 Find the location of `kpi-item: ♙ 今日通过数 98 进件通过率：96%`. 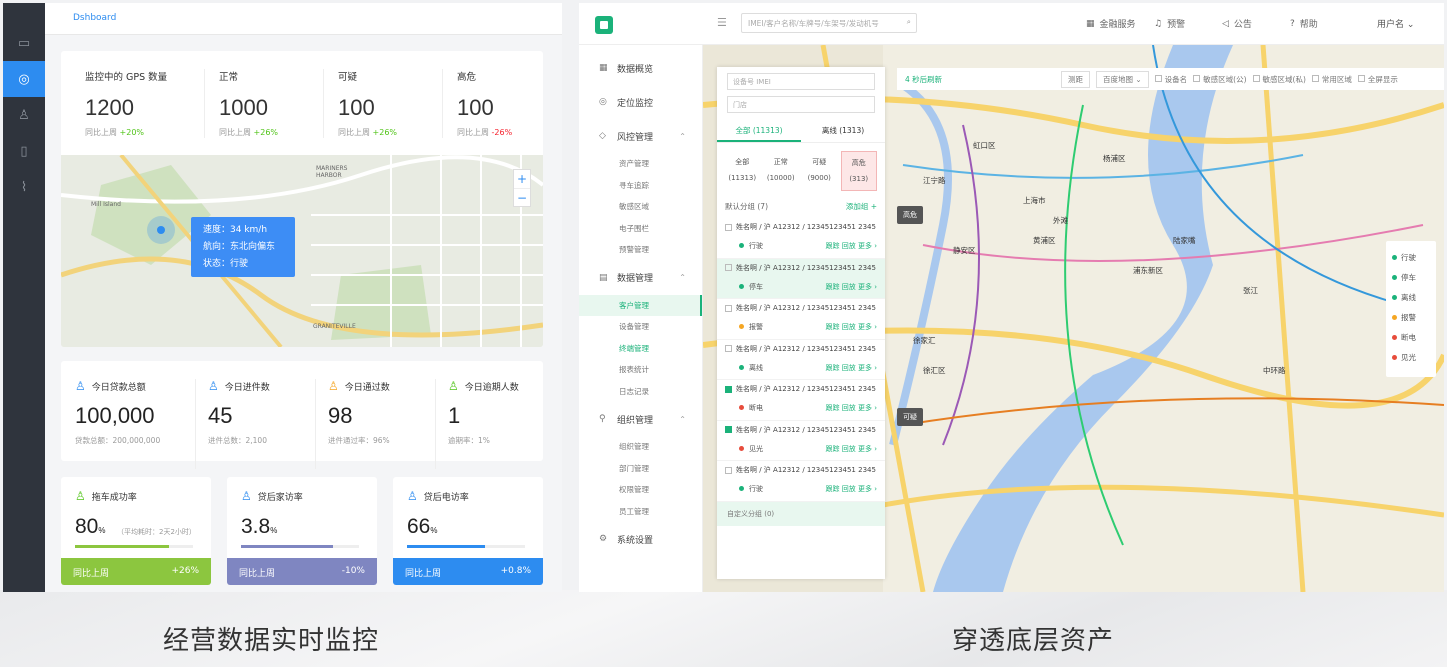

kpi-item: ♙ 今日通过数 98 进件通过率：96% is located at coordinates (374, 424).